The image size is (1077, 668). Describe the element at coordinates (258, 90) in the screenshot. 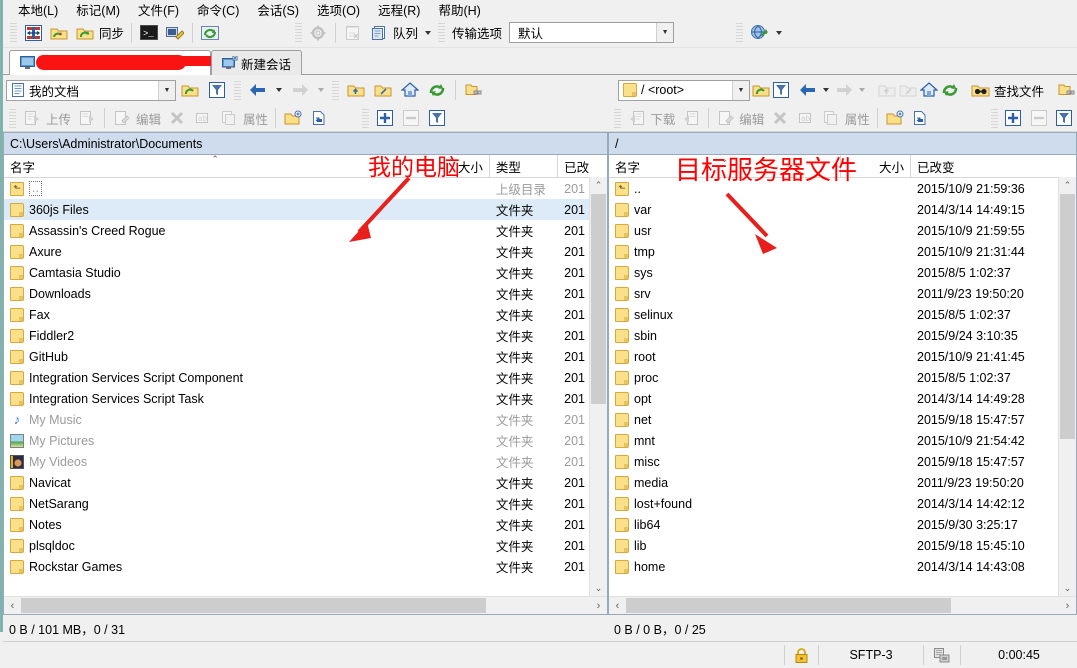

I see `local-back-icon` at that location.